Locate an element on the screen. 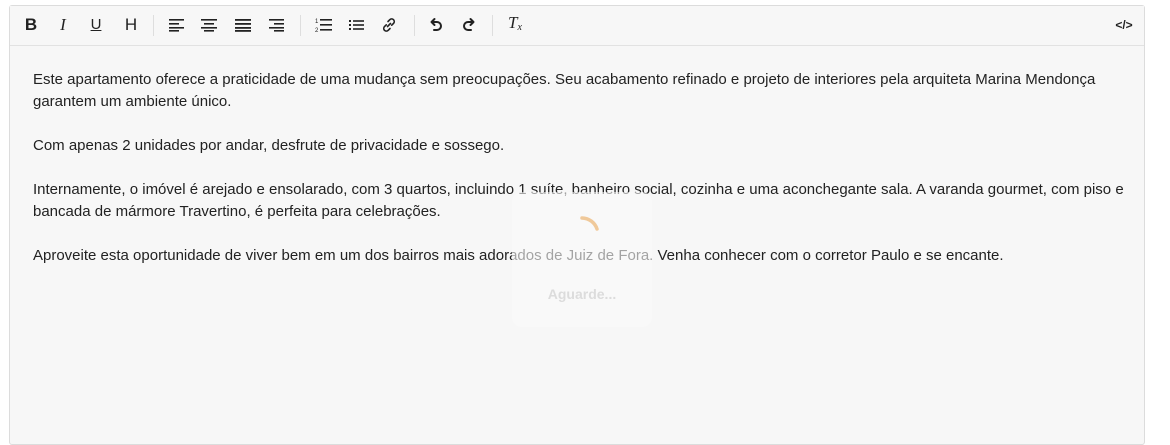 Image resolution: width=1170 pixels, height=445 pixels. redo-button is located at coordinates (469, 25).